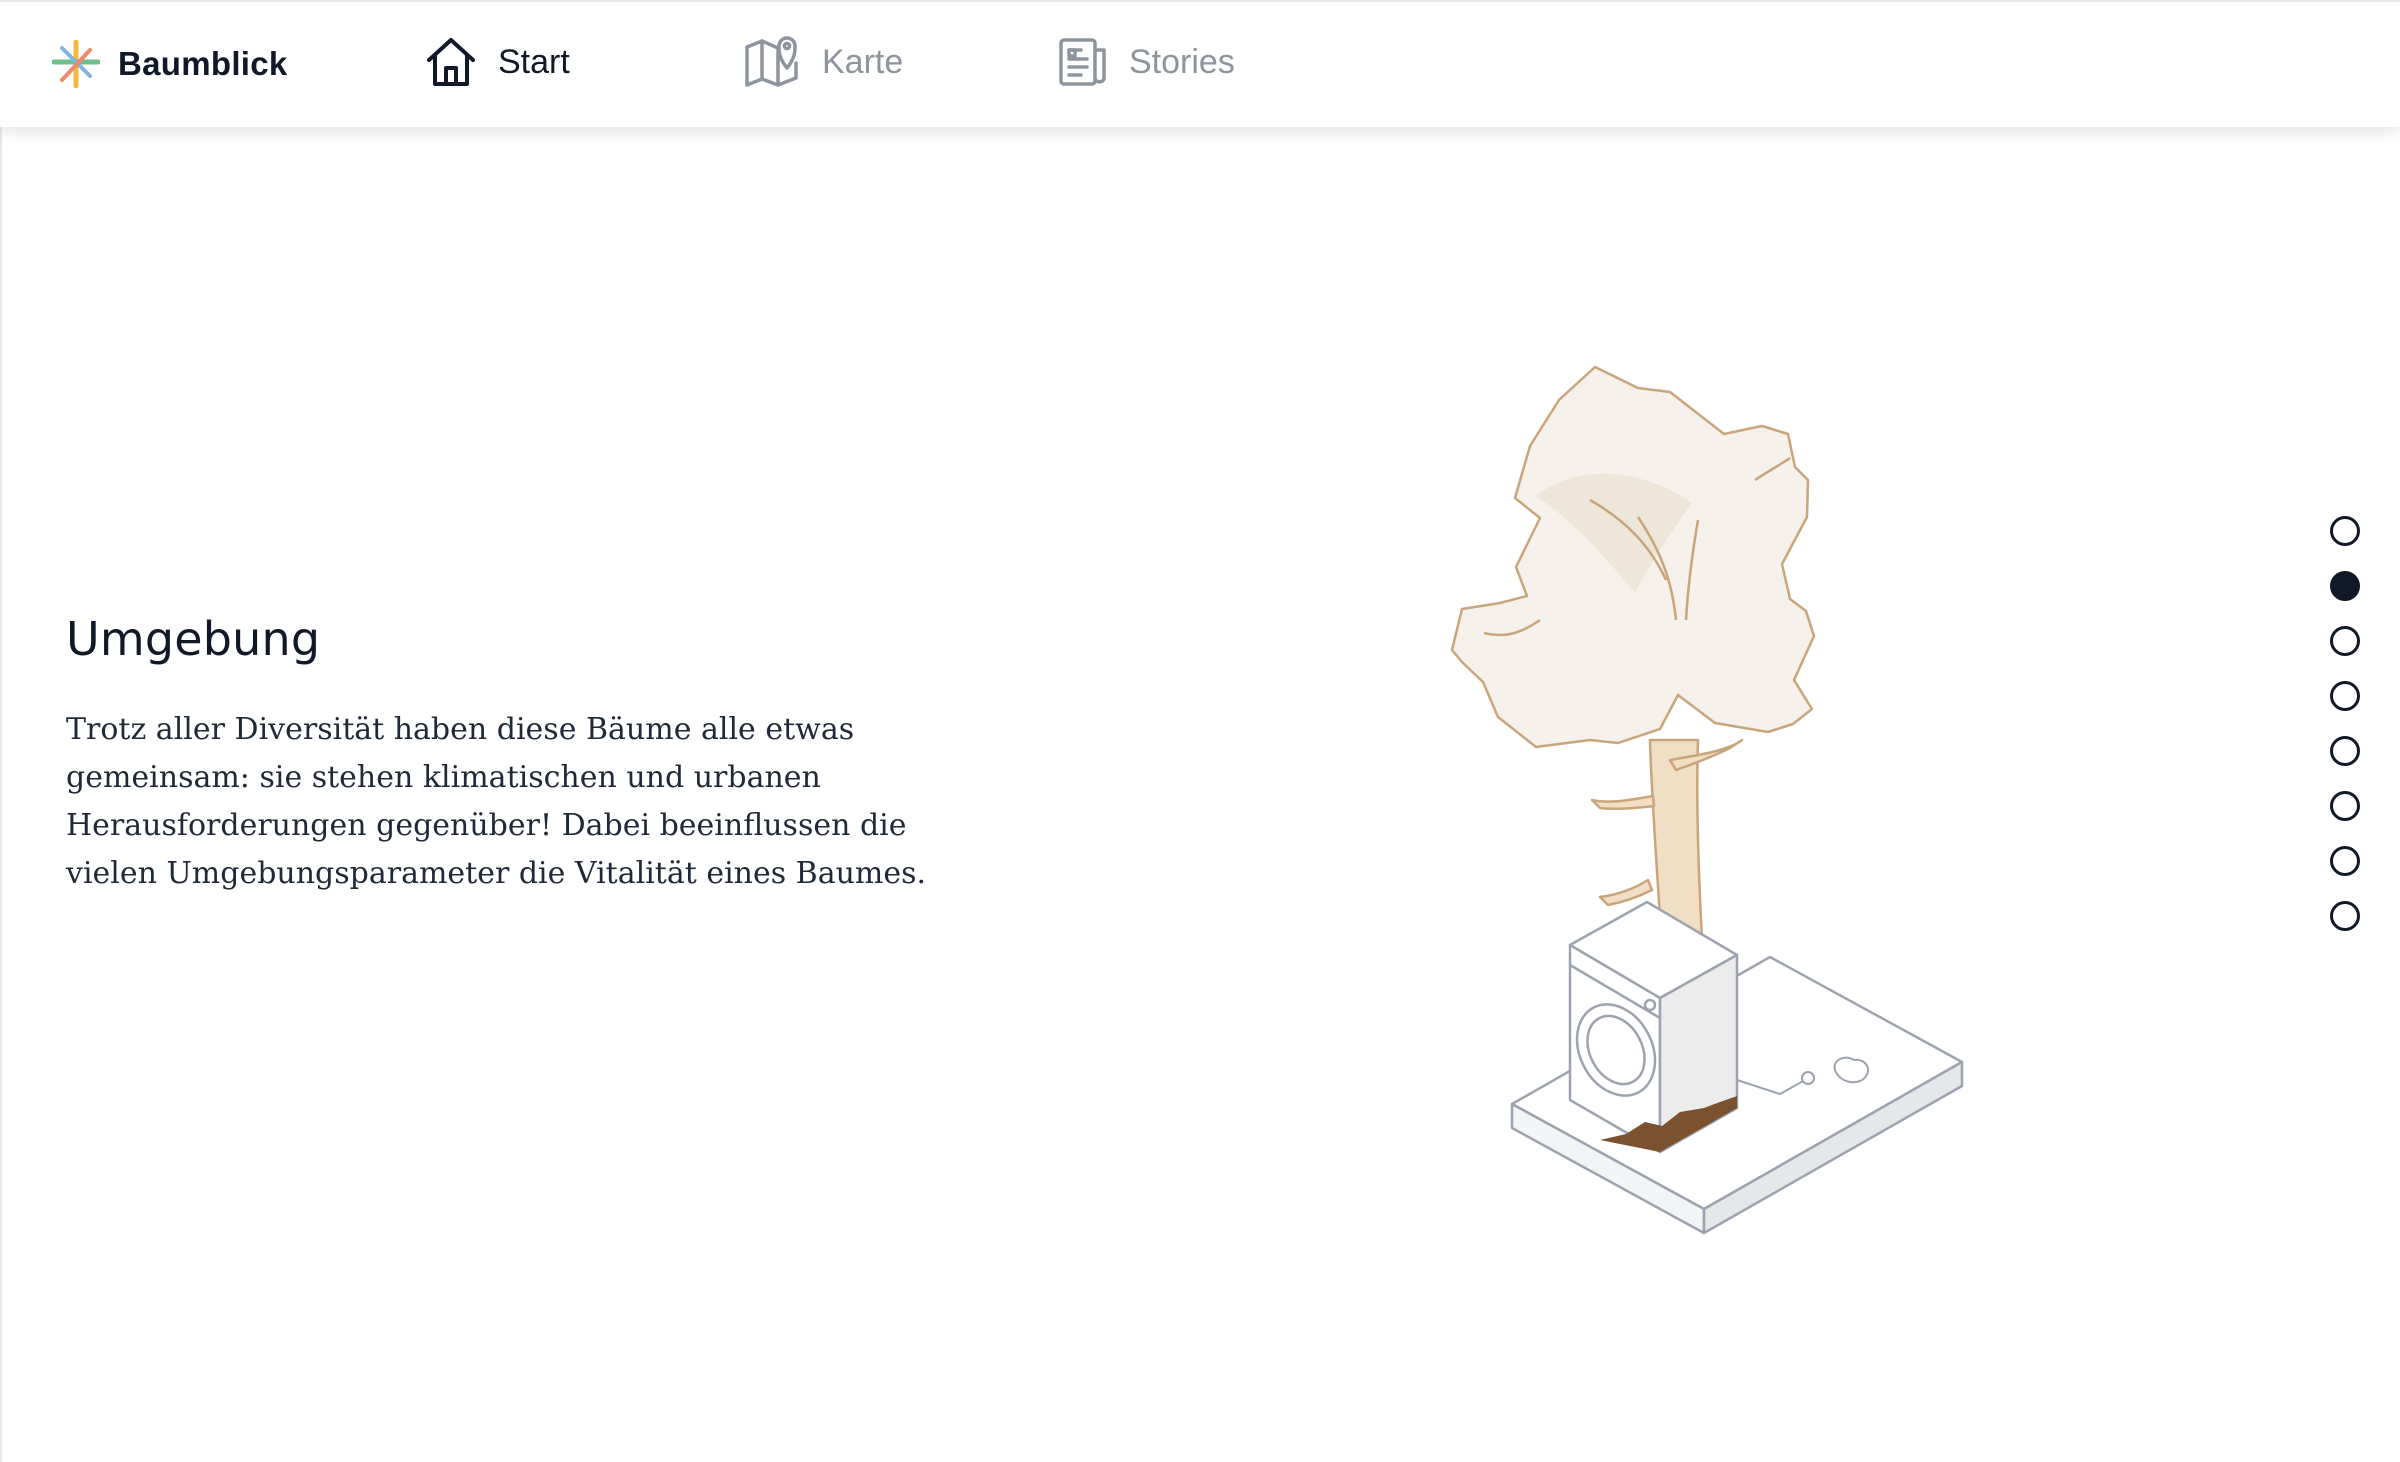 The image size is (2400, 1462). Describe the element at coordinates (1633, 557) in the screenshot. I see `tree-crown` at that location.